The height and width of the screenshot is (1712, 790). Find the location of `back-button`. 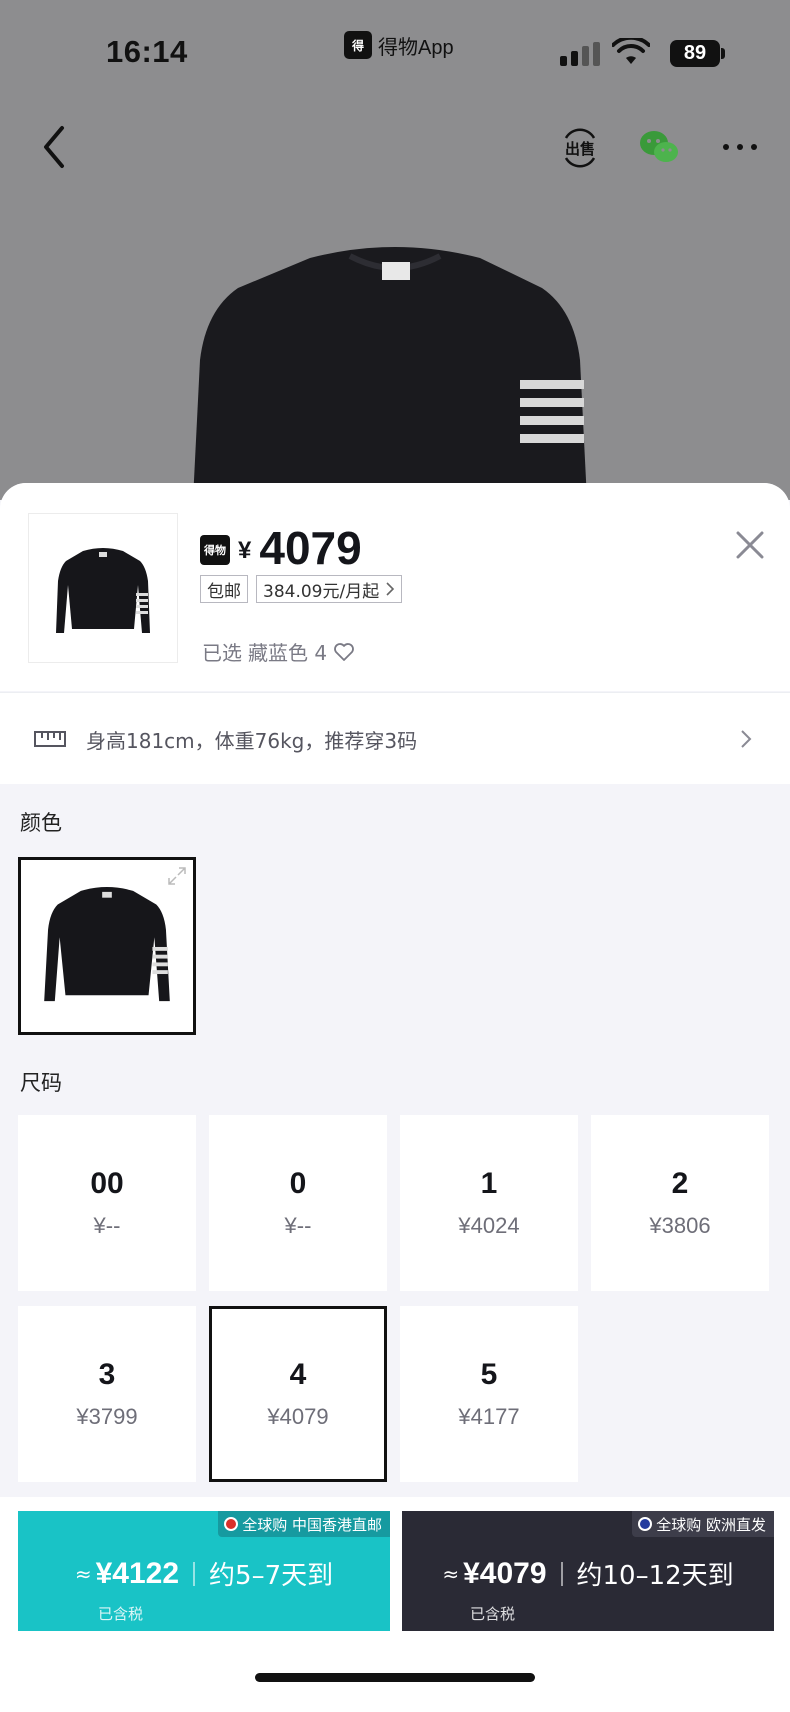

back-button is located at coordinates (54, 147).